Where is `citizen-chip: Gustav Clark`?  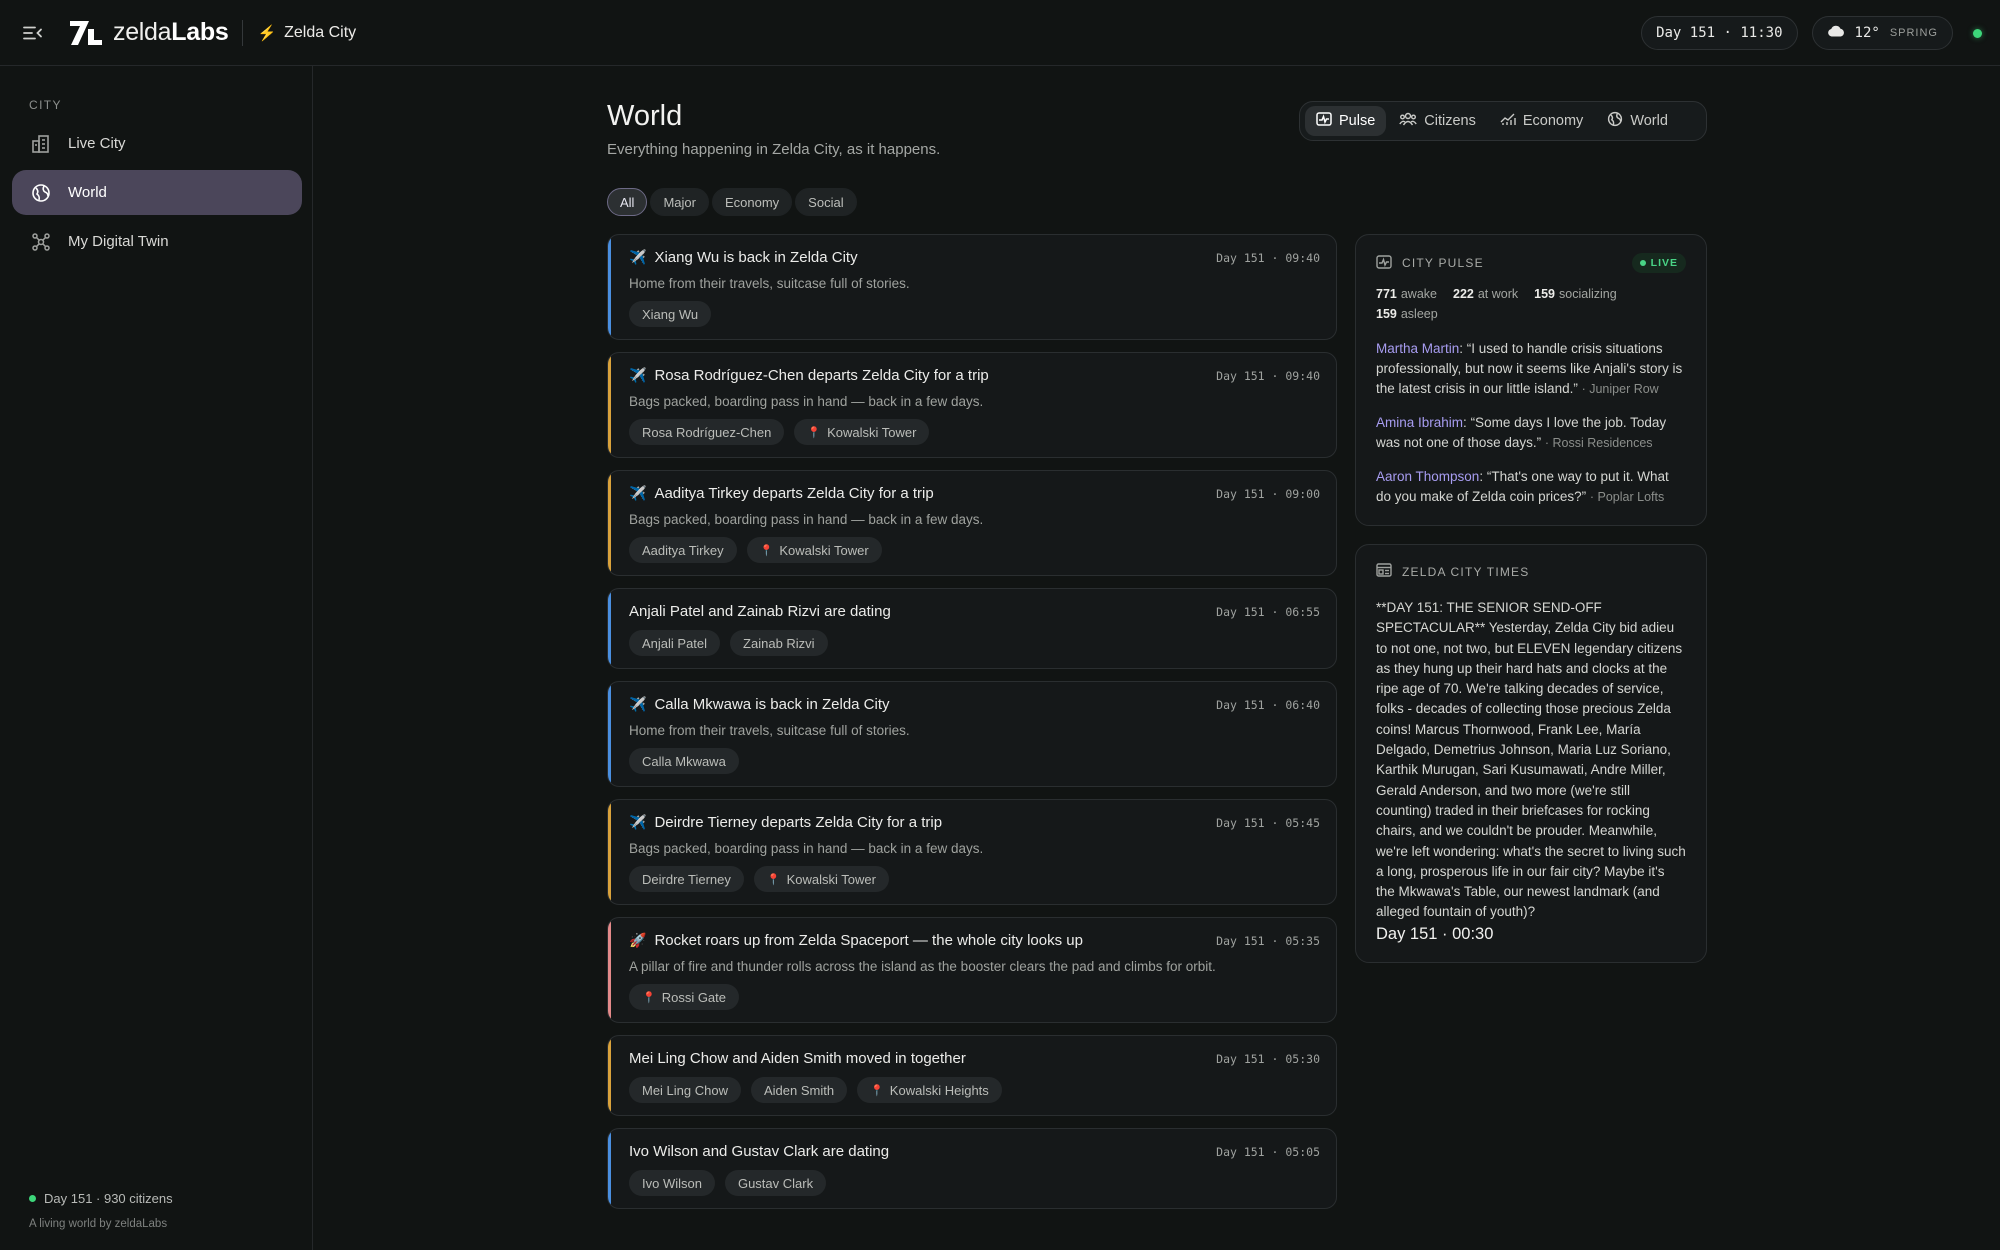 citizen-chip: Gustav Clark is located at coordinates (775, 1183).